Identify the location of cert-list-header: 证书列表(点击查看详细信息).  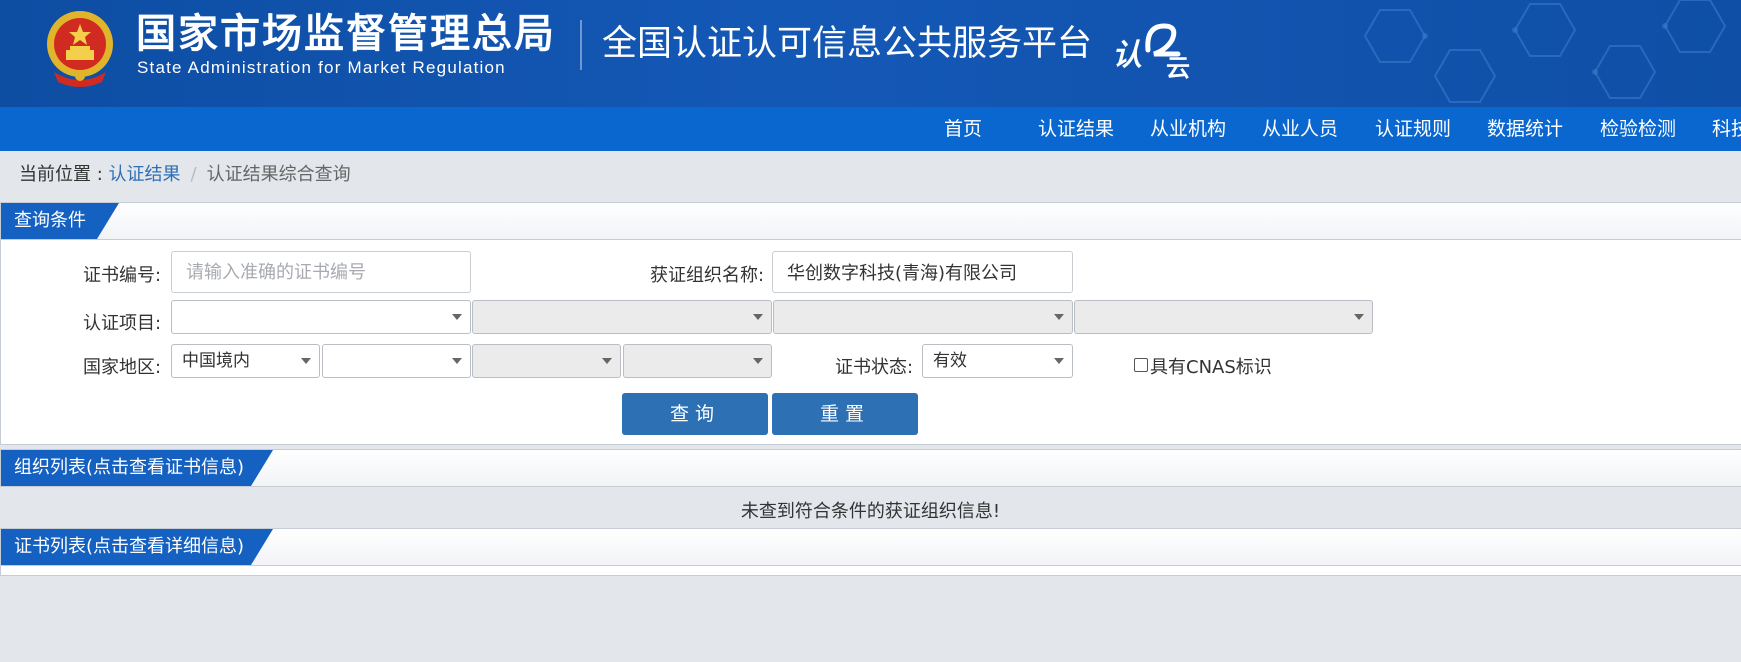
(871, 547).